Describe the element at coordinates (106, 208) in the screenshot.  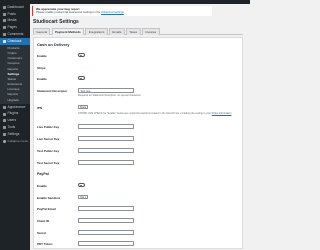
I see `paypal-email-input` at that location.